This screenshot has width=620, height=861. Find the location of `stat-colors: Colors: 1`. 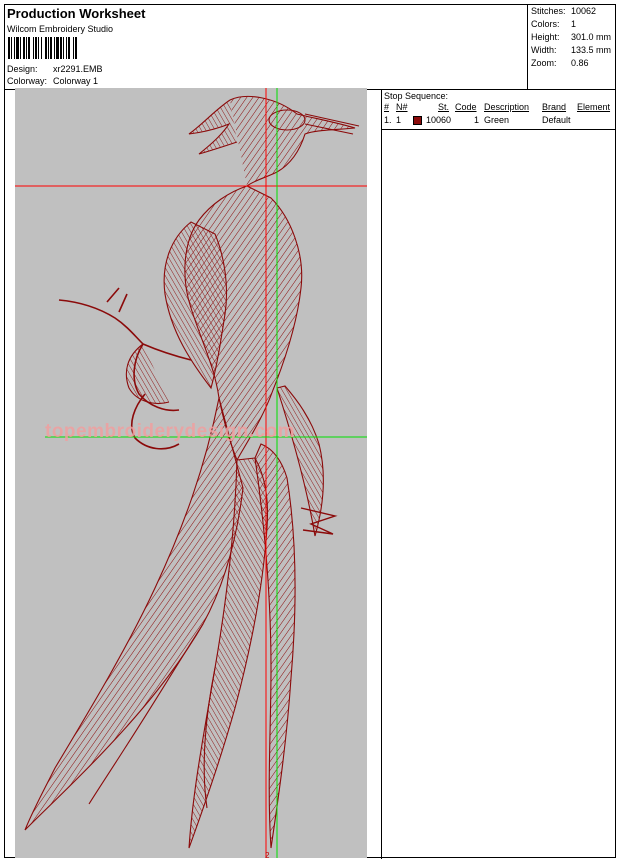

stat-colors: Colors: 1 is located at coordinates (554, 24).